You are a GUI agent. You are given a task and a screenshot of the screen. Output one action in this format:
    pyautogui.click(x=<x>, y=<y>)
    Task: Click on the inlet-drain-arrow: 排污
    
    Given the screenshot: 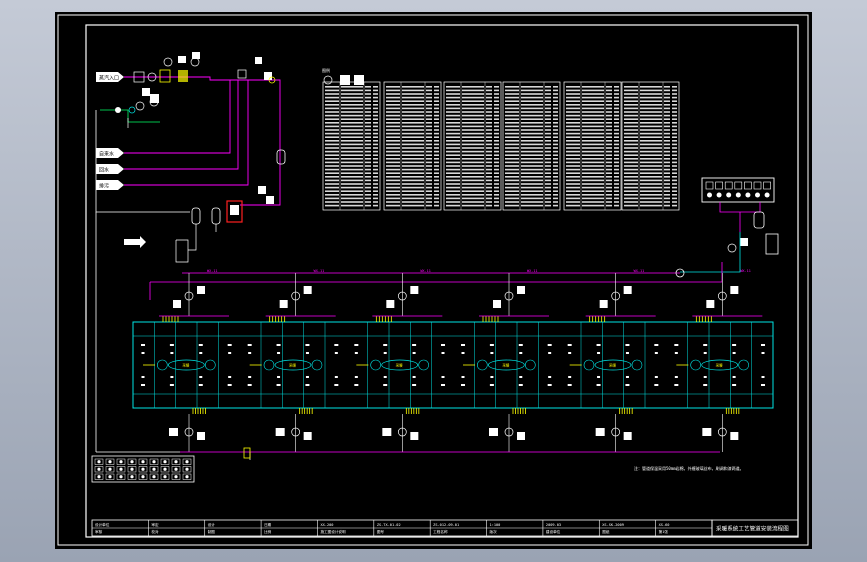 What is the action you would take?
    pyautogui.click(x=110, y=185)
    